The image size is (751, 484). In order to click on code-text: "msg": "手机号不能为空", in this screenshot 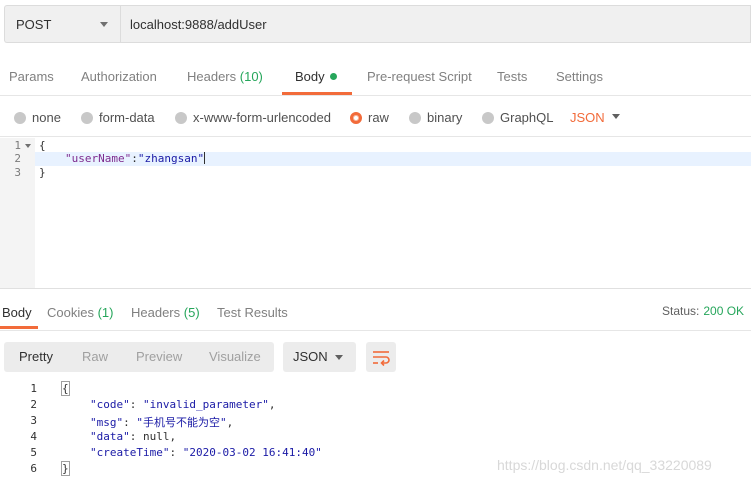, I will do `click(162, 422)`.